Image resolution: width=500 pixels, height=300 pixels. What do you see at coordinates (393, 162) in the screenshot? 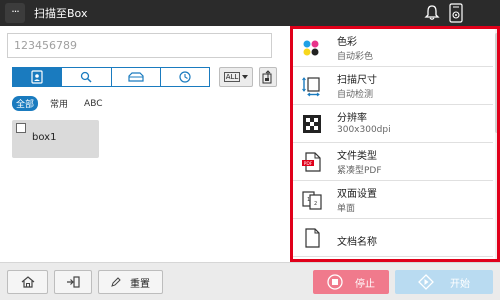
I see `setting-file-type: PDF 文件类型 紧凑型PDF` at bounding box center [393, 162].